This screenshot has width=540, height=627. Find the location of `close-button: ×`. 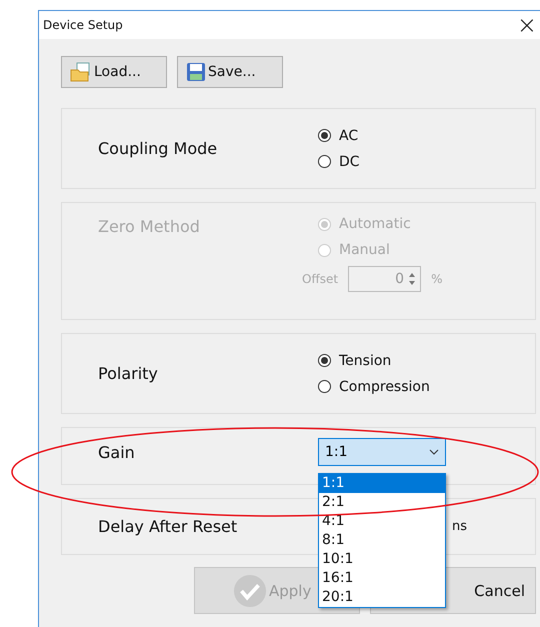

close-button: × is located at coordinates (526, 25).